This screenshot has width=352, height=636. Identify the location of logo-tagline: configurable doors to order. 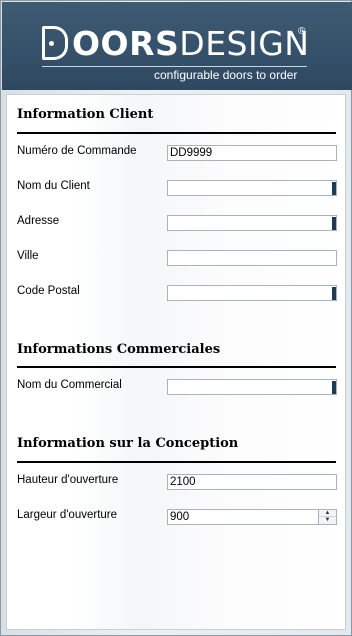
(226, 75).